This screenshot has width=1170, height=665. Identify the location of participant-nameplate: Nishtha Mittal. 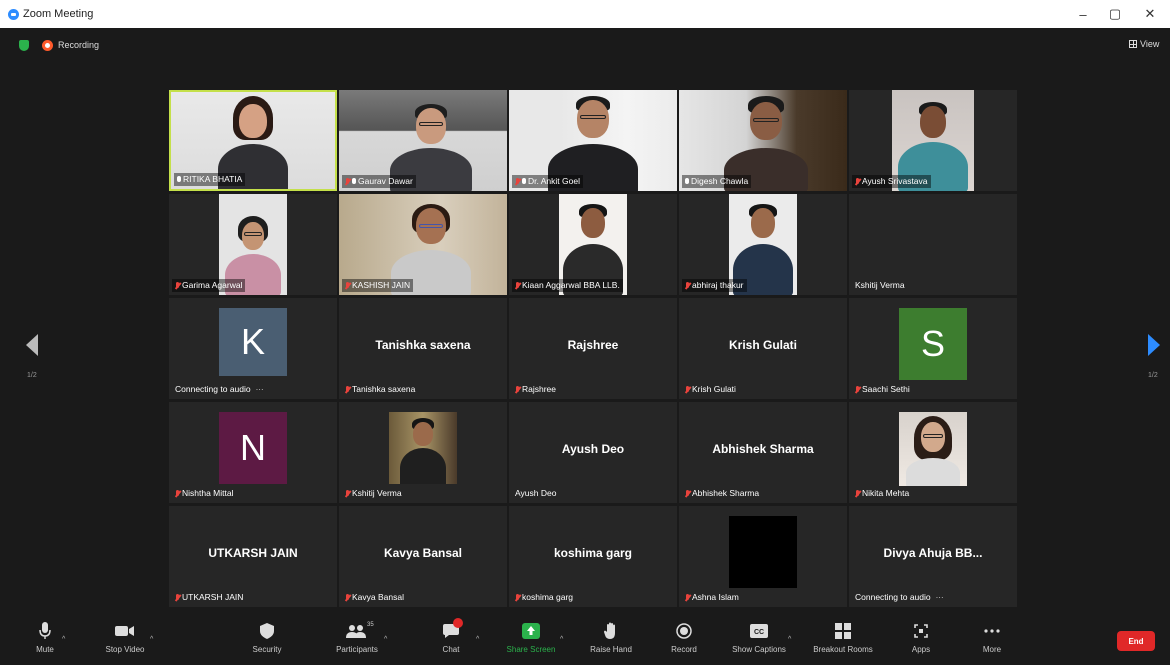
(204, 493).